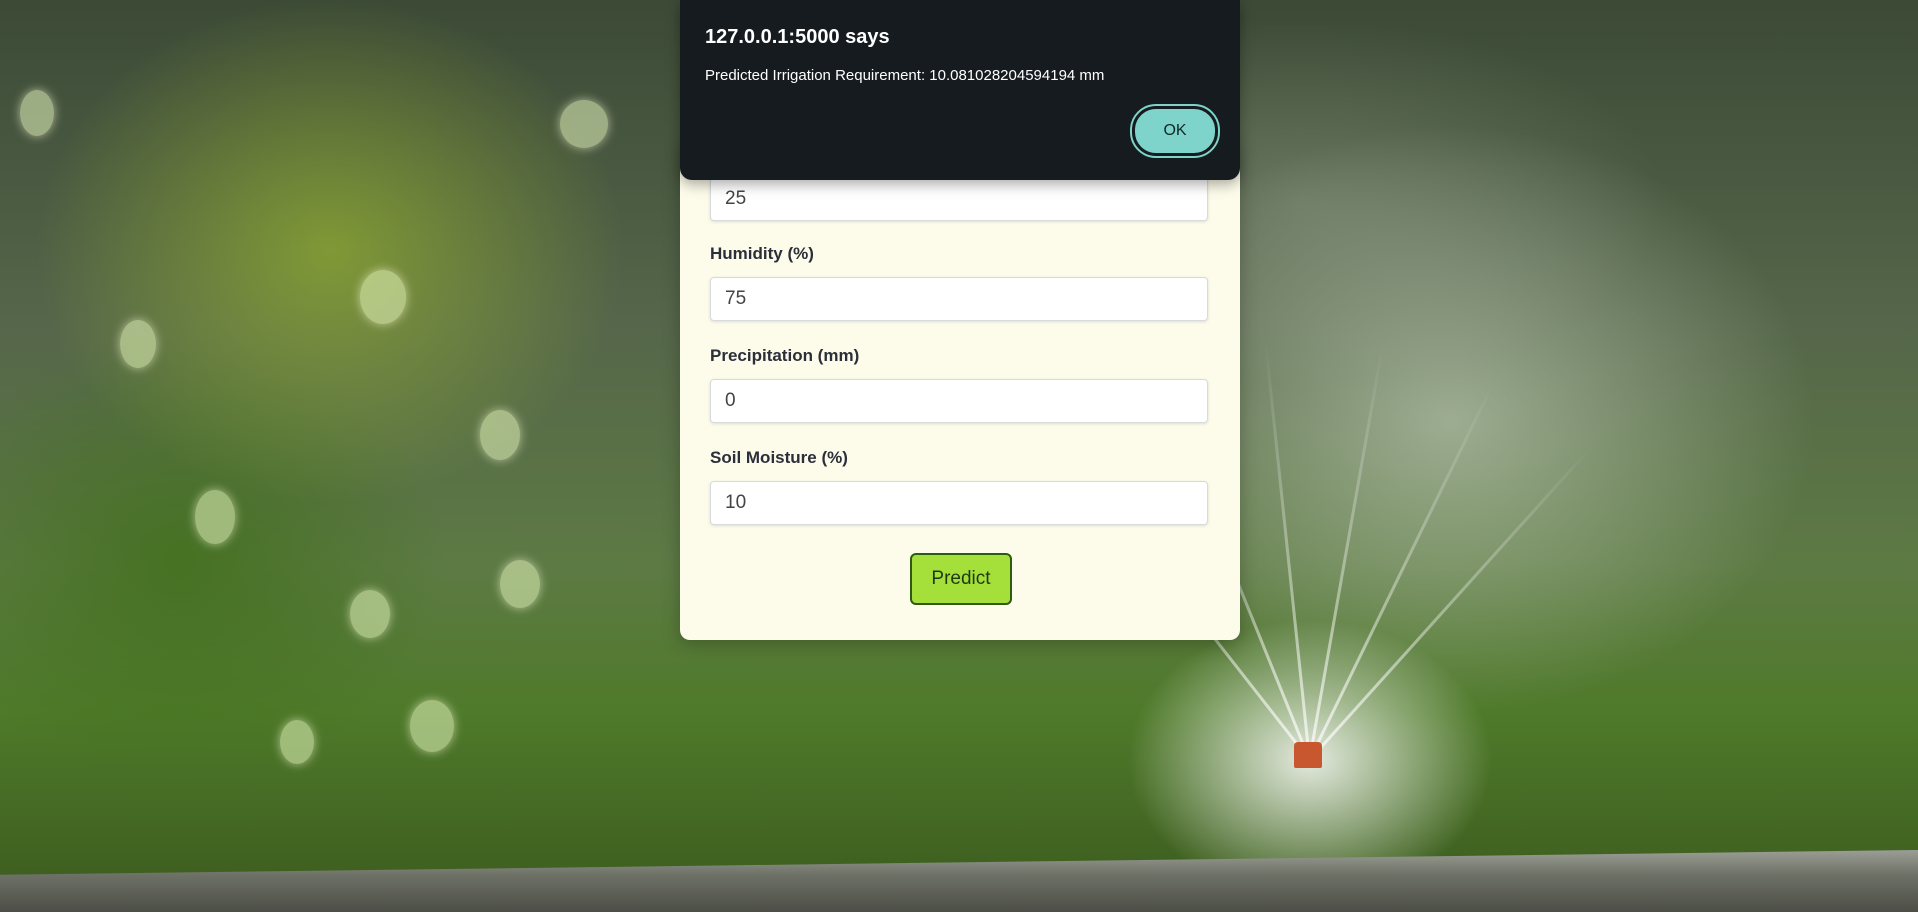 This screenshot has width=1918, height=912. I want to click on dialog-title: 127.0.0.1:5000 says, so click(797, 37).